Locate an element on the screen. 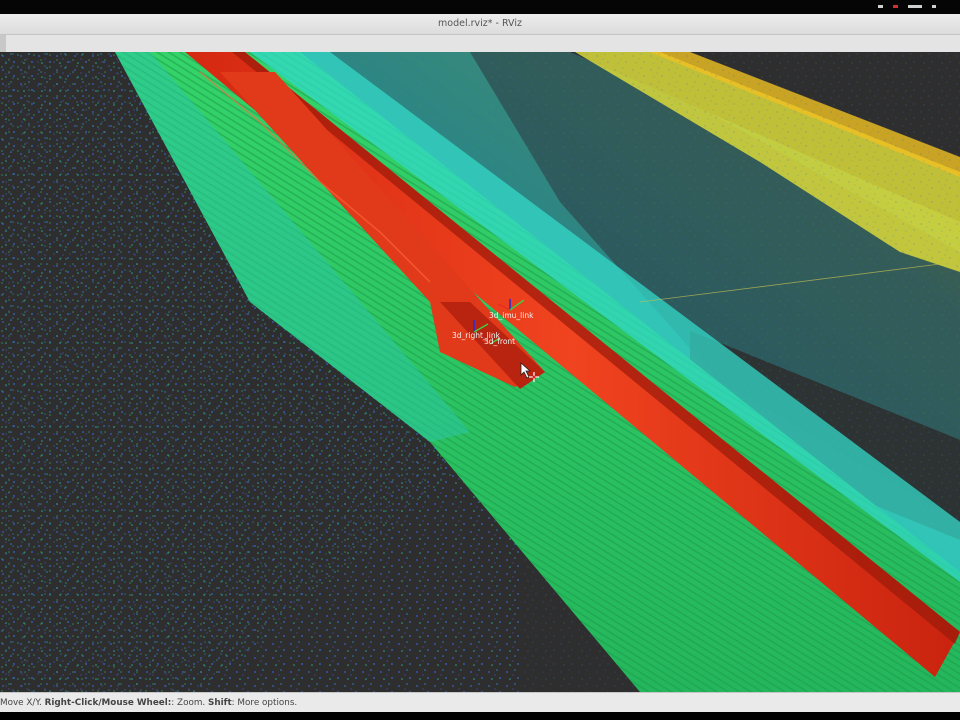 The width and height of the screenshot is (960, 720). tf-frame-front: 3d_front is located at coordinates (498, 341).